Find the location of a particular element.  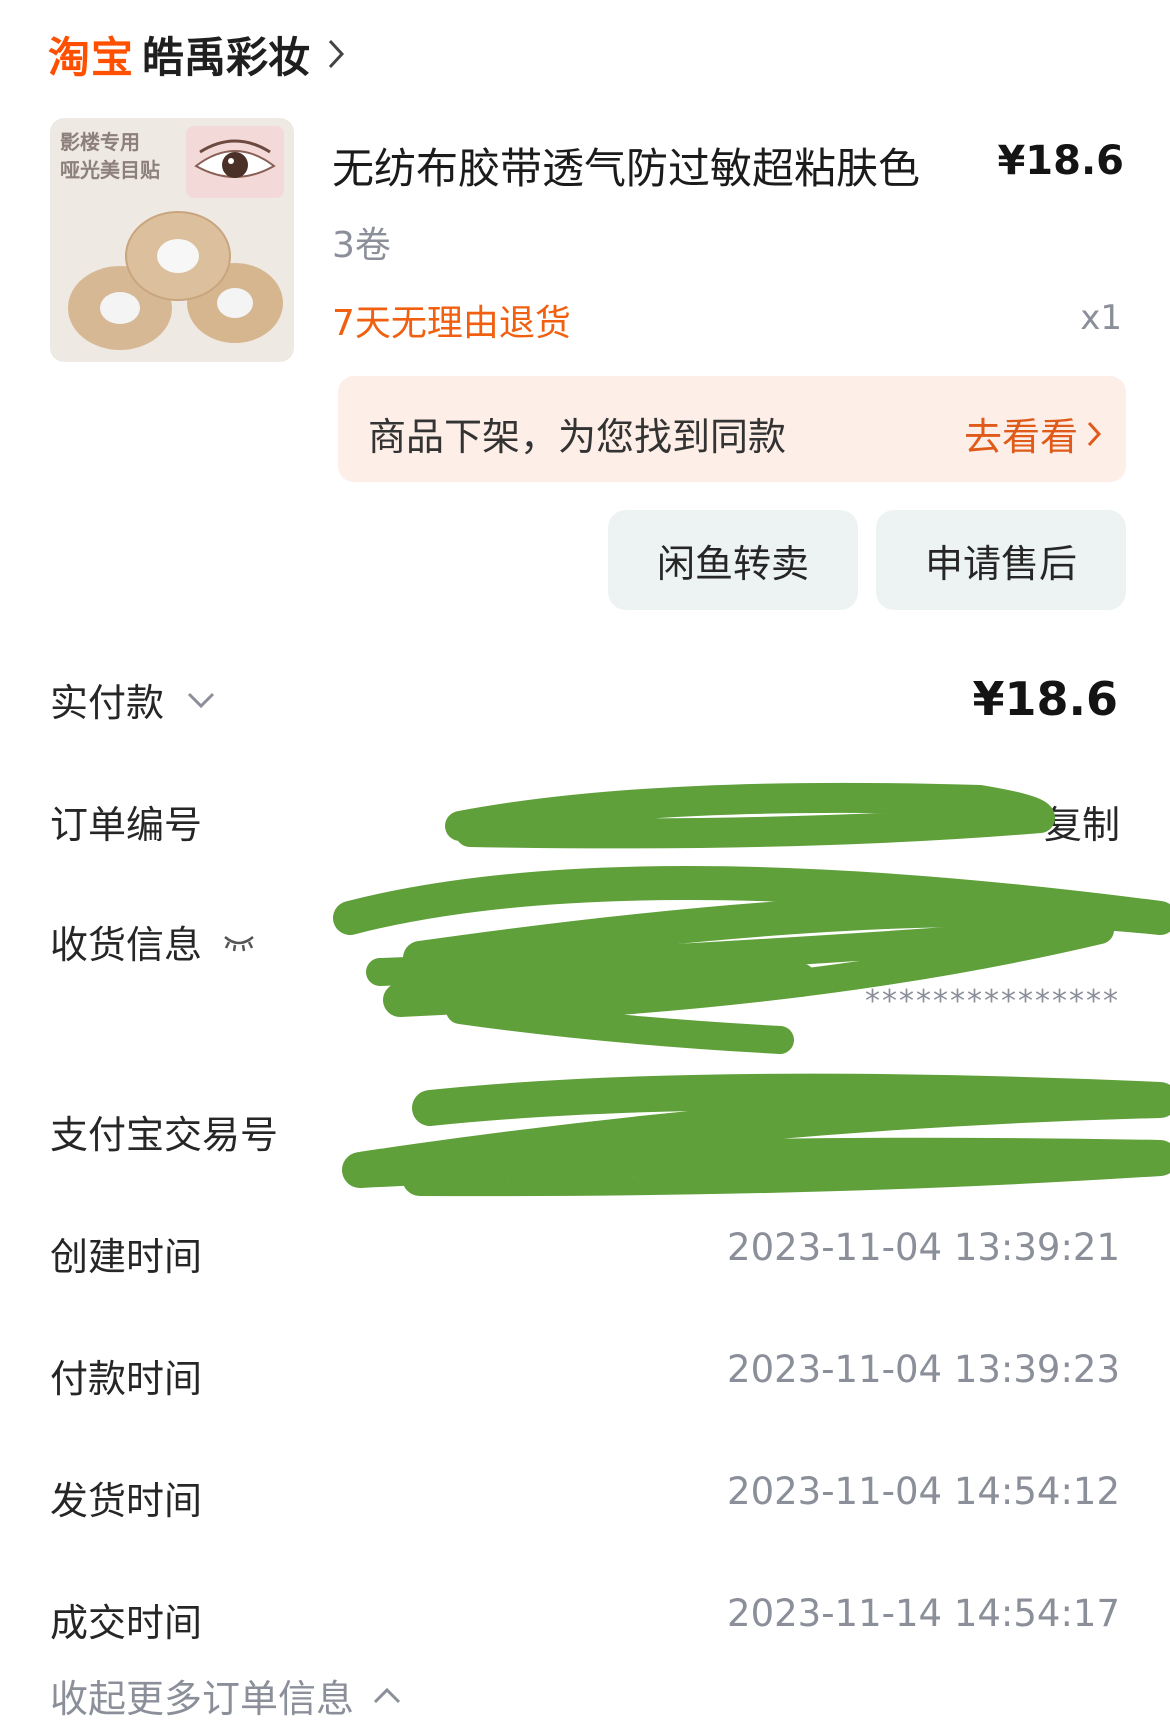

completion-time-value: 2023-11-14 14:54:17 is located at coordinates (923, 1613).